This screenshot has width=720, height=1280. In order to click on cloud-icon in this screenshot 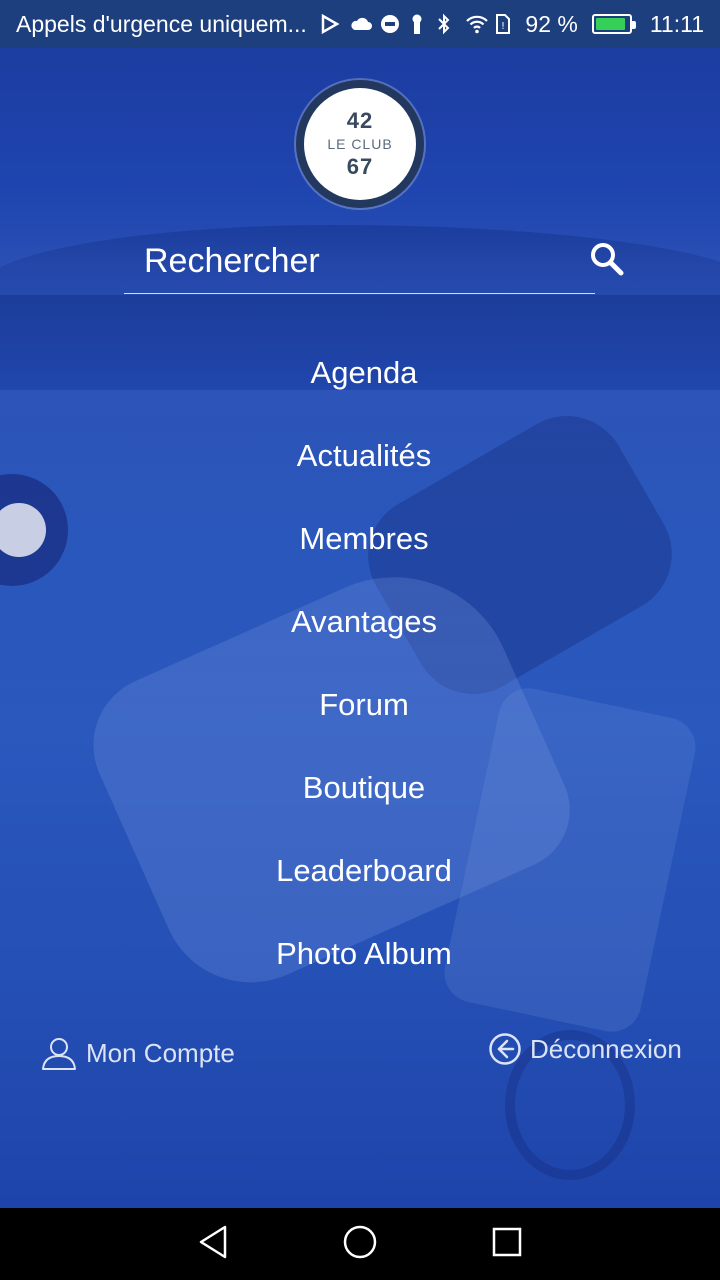, I will do `click(360, 24)`.